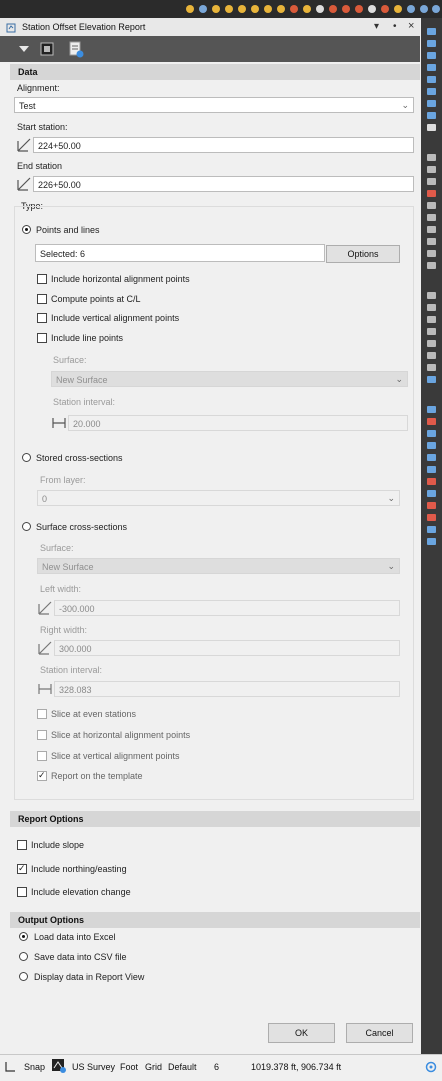 This screenshot has height=1081, width=442. What do you see at coordinates (22, 845) in the screenshot?
I see `include-slope-checkbox` at bounding box center [22, 845].